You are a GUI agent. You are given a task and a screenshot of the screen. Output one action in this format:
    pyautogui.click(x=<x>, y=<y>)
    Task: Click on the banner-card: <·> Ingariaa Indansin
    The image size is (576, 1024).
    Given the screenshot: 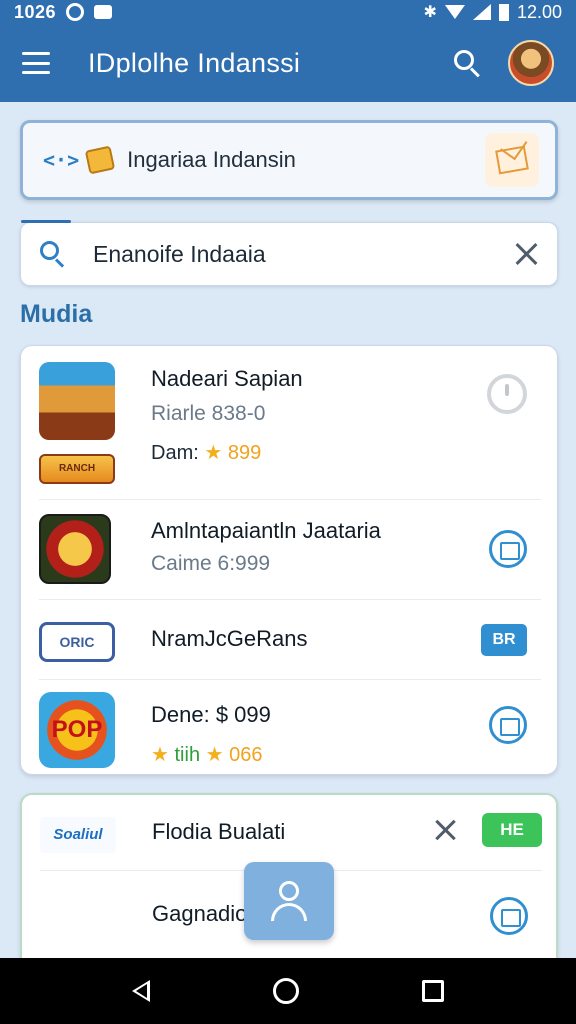 What is the action you would take?
    pyautogui.click(x=289, y=160)
    